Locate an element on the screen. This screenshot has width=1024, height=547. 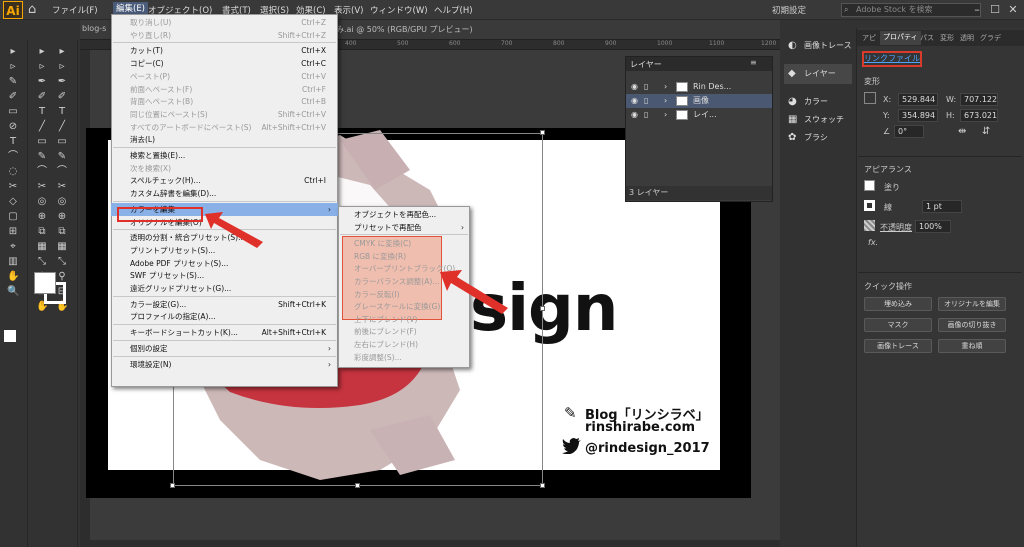
dock-item-2: ◕ カラー is located at coordinates (818, 102).